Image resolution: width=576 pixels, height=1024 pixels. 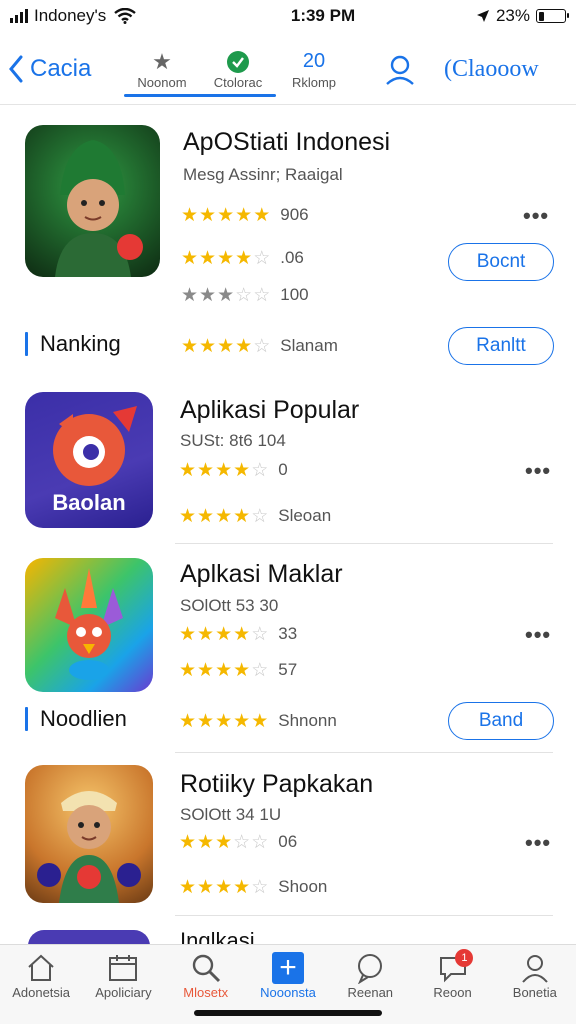 I want to click on divider, so click(x=364, y=752).